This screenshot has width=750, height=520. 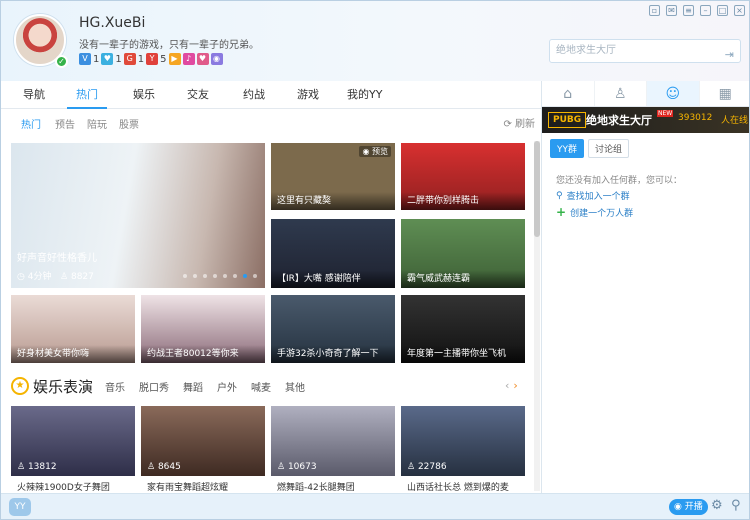 I want to click on nav-item-games: 游戏, so click(x=308, y=95).